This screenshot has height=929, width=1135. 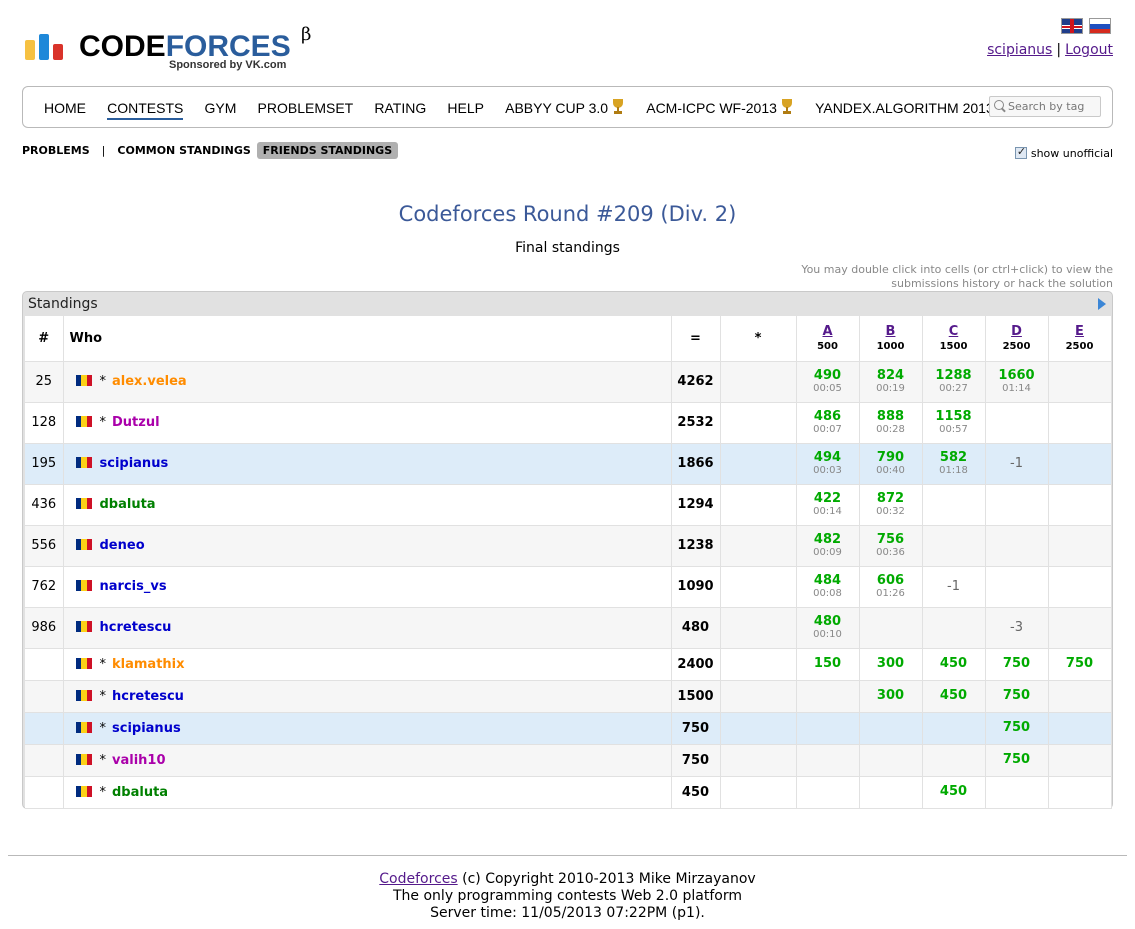 I want to click on problem-cell: 1288 00:27, so click(x=954, y=382).